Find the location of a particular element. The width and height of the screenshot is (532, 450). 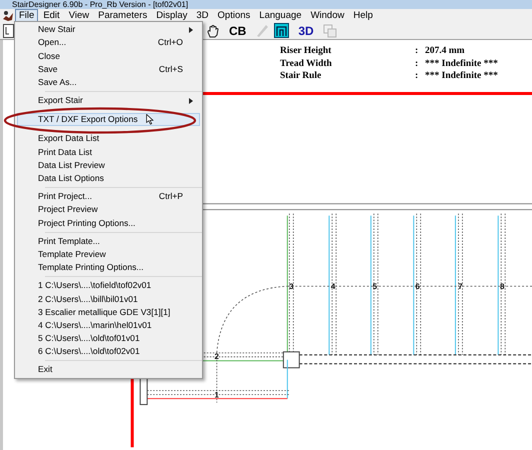

menu-bar-item: 3D is located at coordinates (202, 15).